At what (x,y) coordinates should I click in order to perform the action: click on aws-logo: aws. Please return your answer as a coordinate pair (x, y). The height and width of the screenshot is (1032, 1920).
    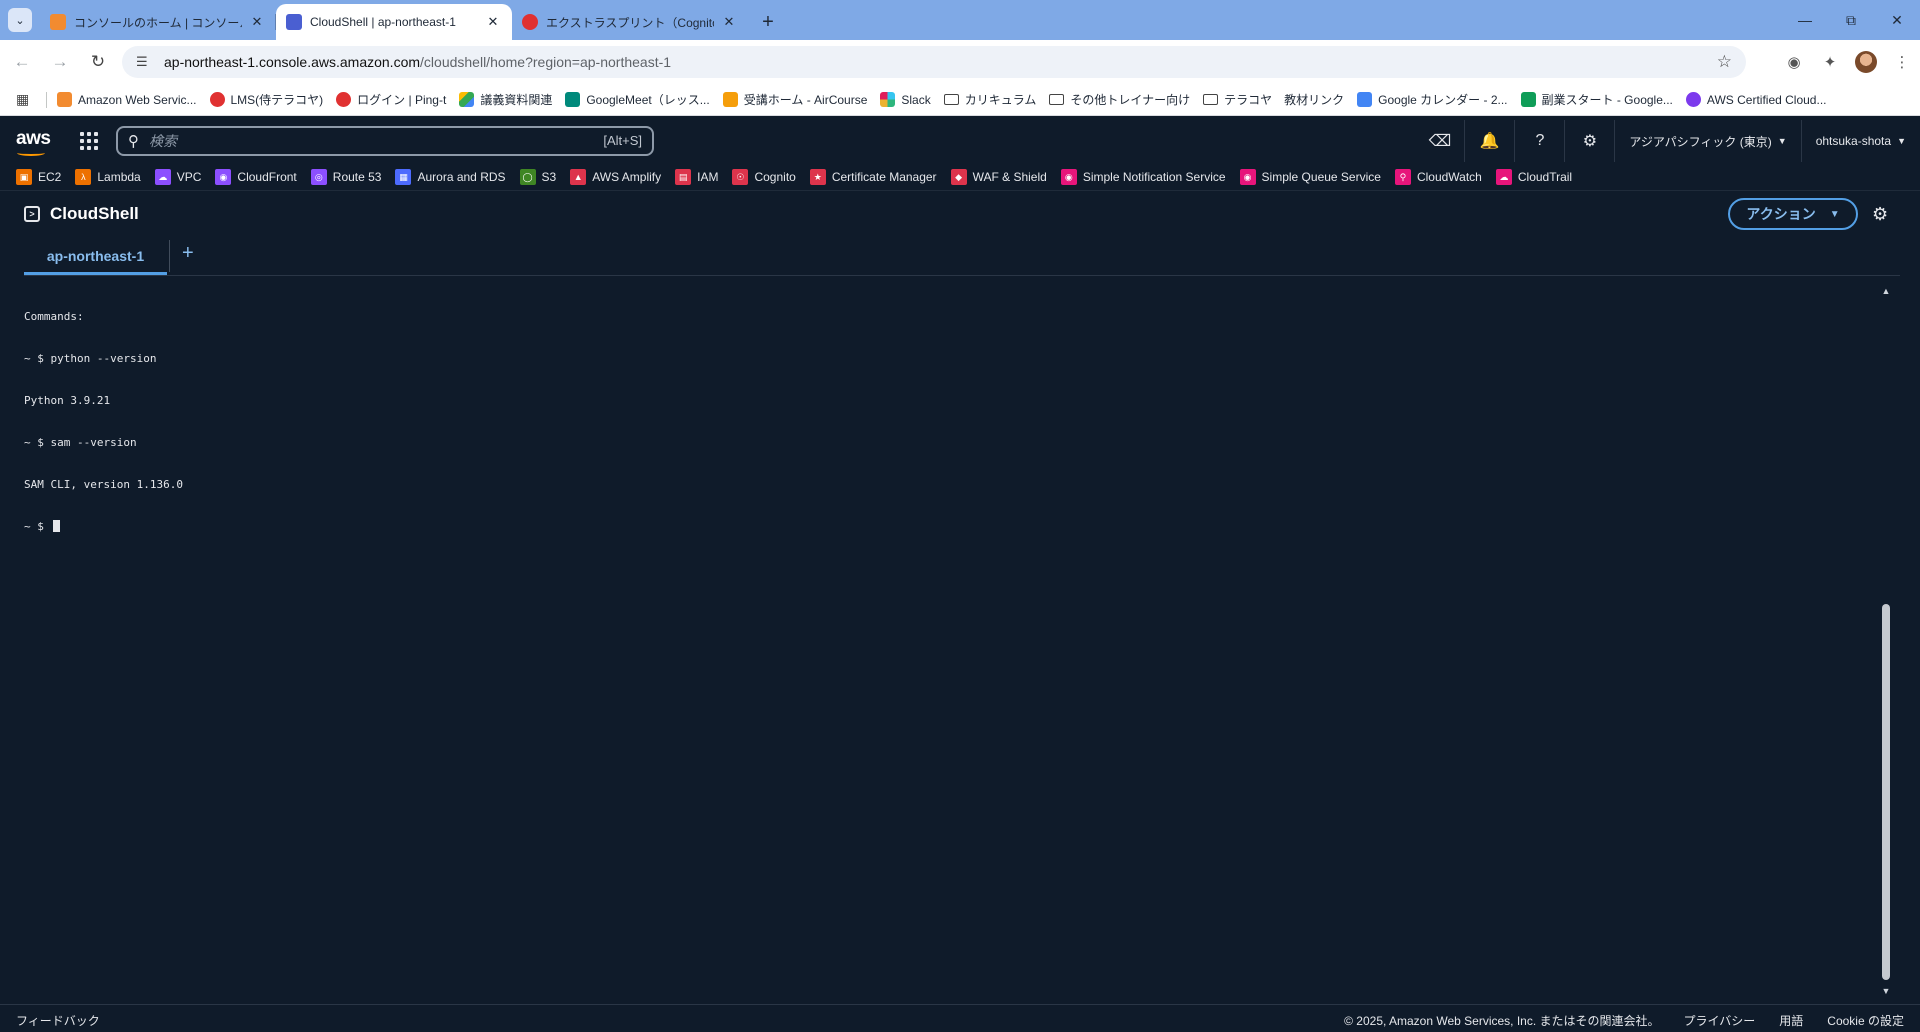
    Looking at the image, I should click on (33, 139).